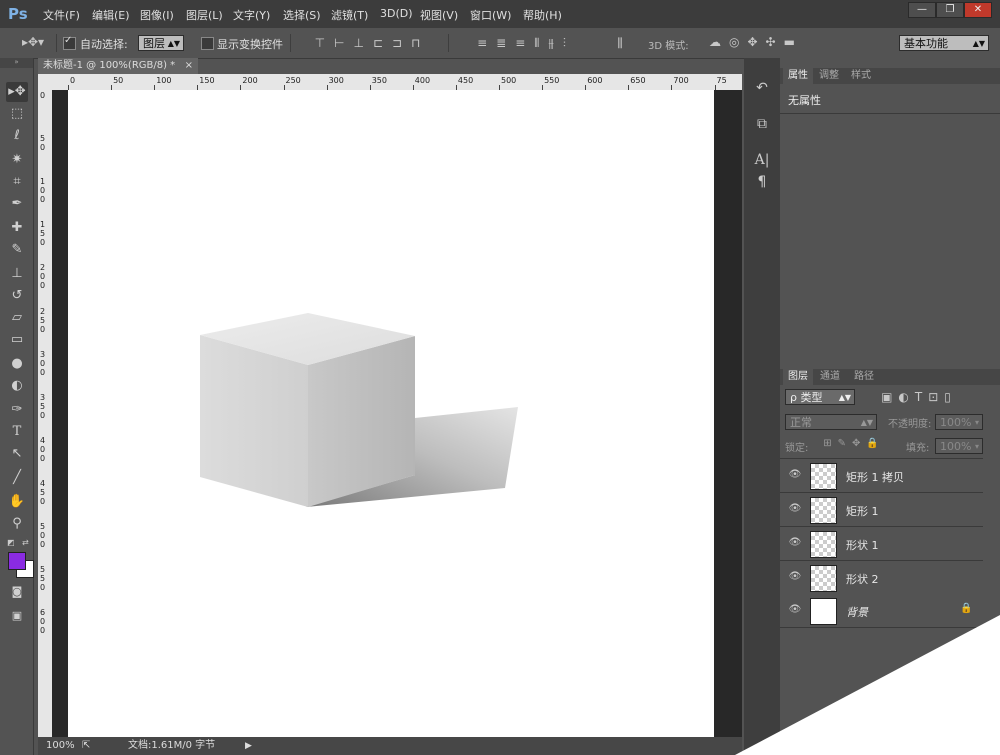 The width and height of the screenshot is (1000, 755). I want to click on lasso-tool-icon: ℓ, so click(17, 136).